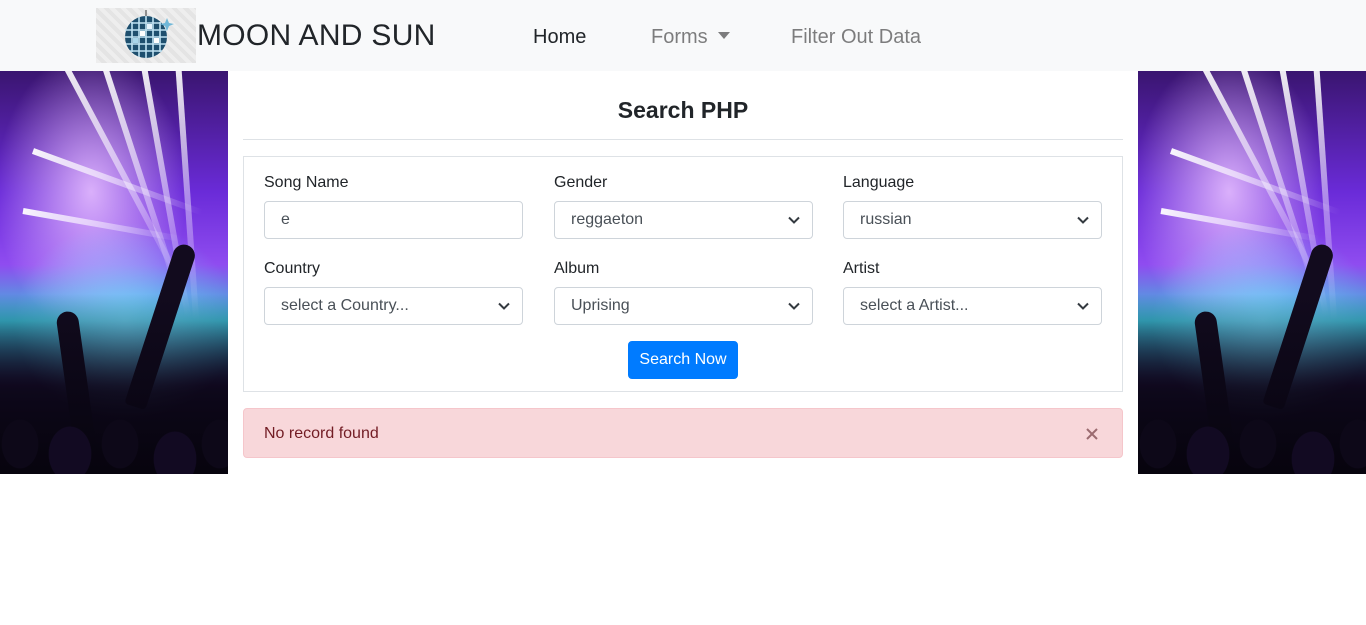 The width and height of the screenshot is (1366, 625). What do you see at coordinates (683, 220) in the screenshot?
I see `gender-select: reggaeton` at bounding box center [683, 220].